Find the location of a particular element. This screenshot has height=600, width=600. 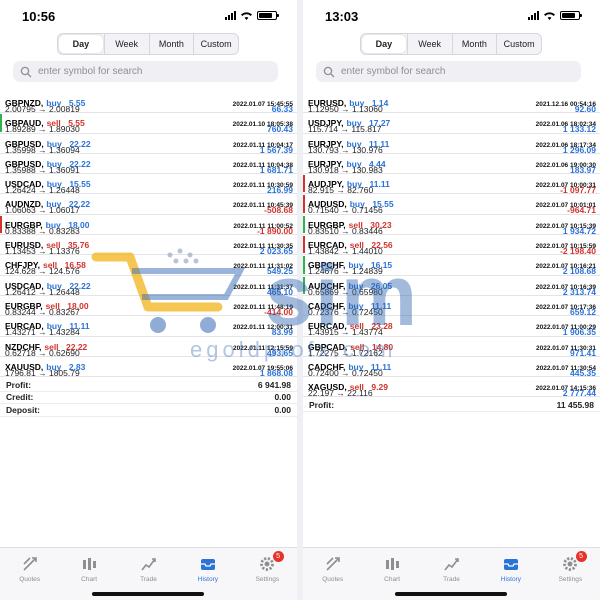

tab-label: Quotes is located at coordinates (30, 579).